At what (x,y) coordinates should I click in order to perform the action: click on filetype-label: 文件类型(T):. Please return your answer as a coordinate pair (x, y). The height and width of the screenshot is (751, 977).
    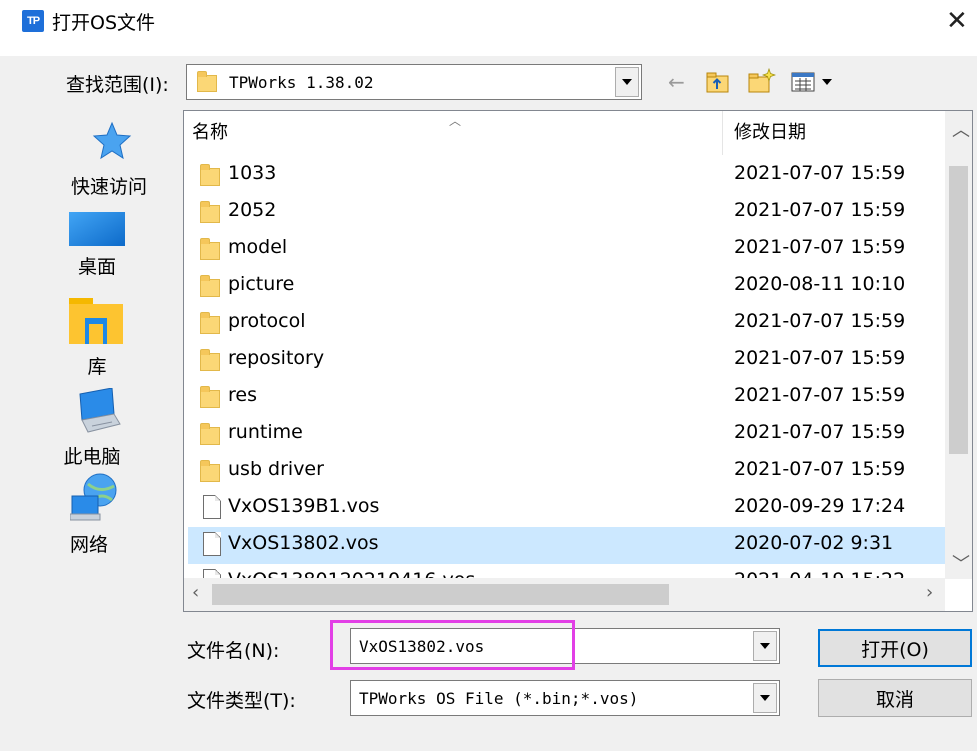
    Looking at the image, I should click on (241, 701).